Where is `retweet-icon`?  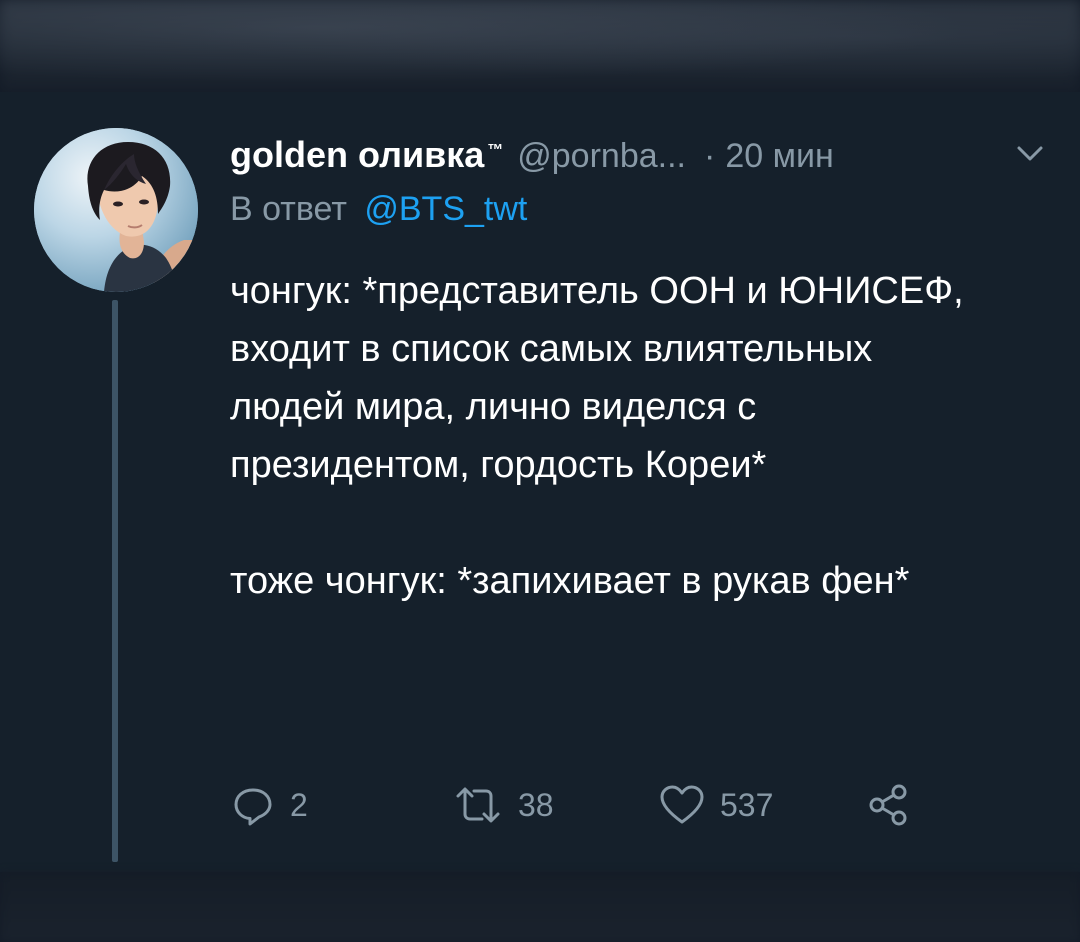 retweet-icon is located at coordinates (478, 805).